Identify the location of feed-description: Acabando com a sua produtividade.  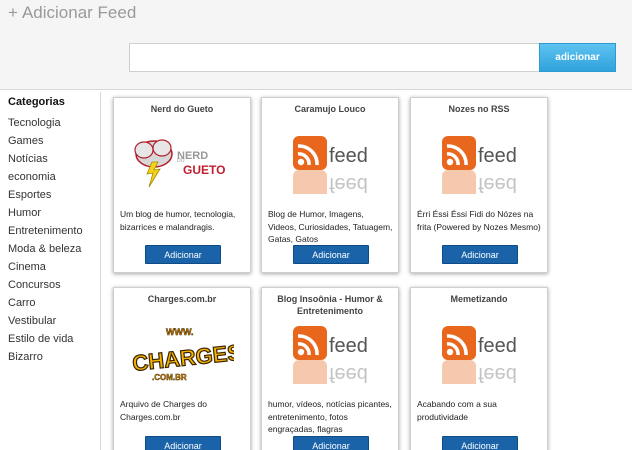
(457, 410).